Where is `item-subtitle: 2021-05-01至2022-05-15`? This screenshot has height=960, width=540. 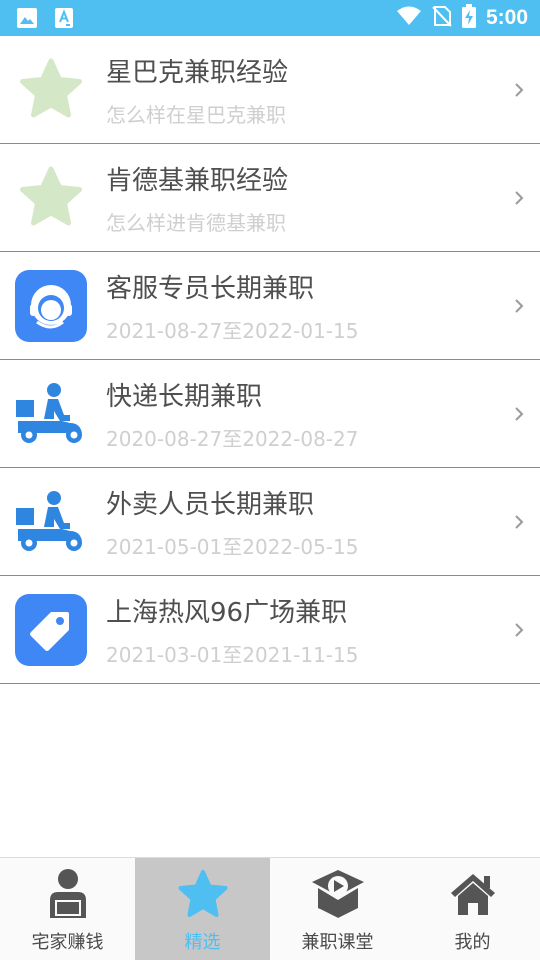
item-subtitle: 2021-05-01至2022-05-15 is located at coordinates (232, 547).